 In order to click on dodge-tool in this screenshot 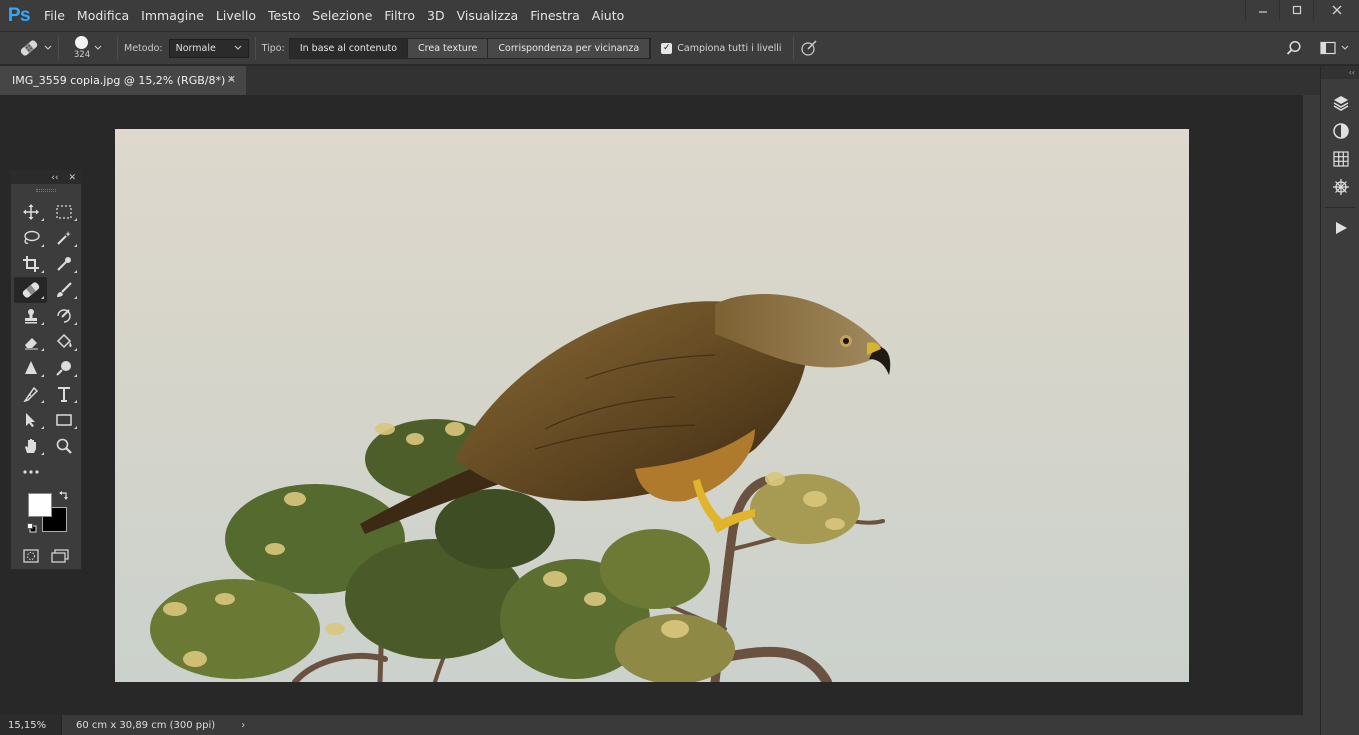, I will do `click(63, 368)`.